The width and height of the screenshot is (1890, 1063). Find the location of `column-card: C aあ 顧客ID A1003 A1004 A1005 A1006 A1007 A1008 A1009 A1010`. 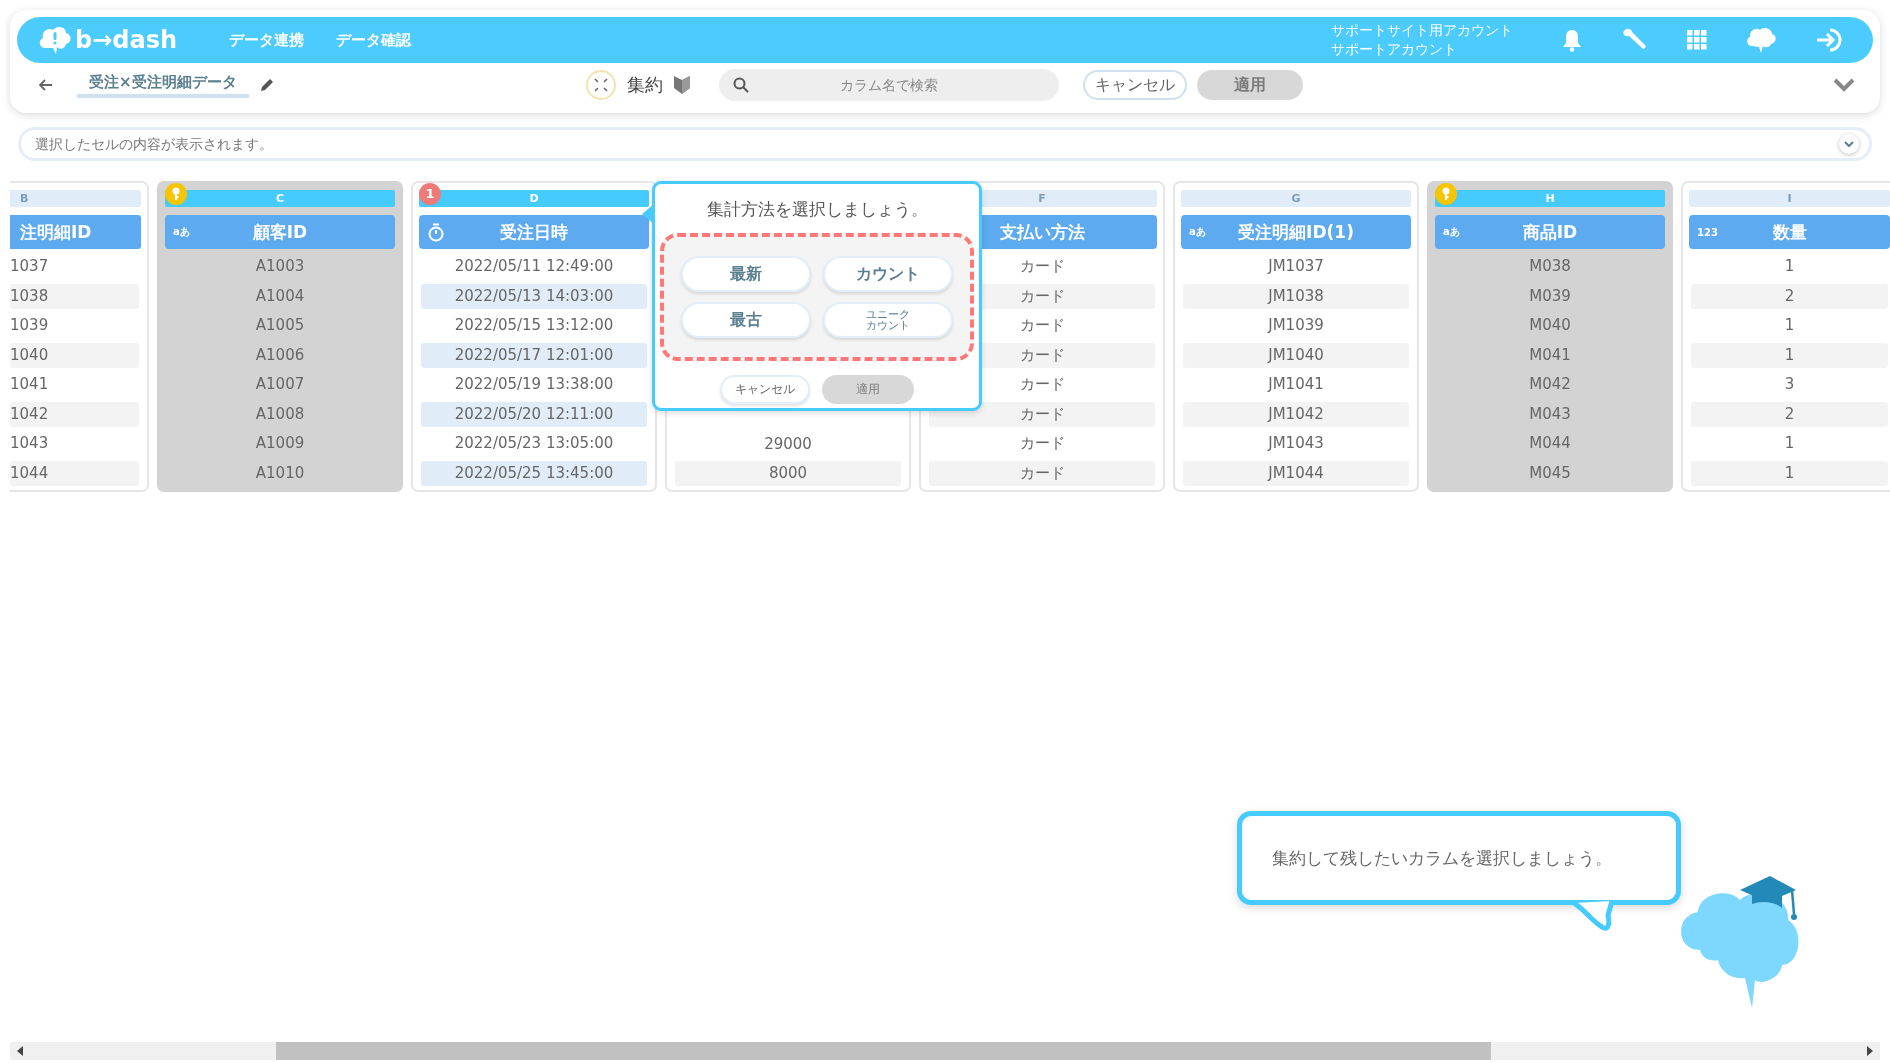

column-card: C aあ 顧客ID A1003 A1004 A1005 A1006 A1007 A1008 A1009 A1010 is located at coordinates (280, 336).